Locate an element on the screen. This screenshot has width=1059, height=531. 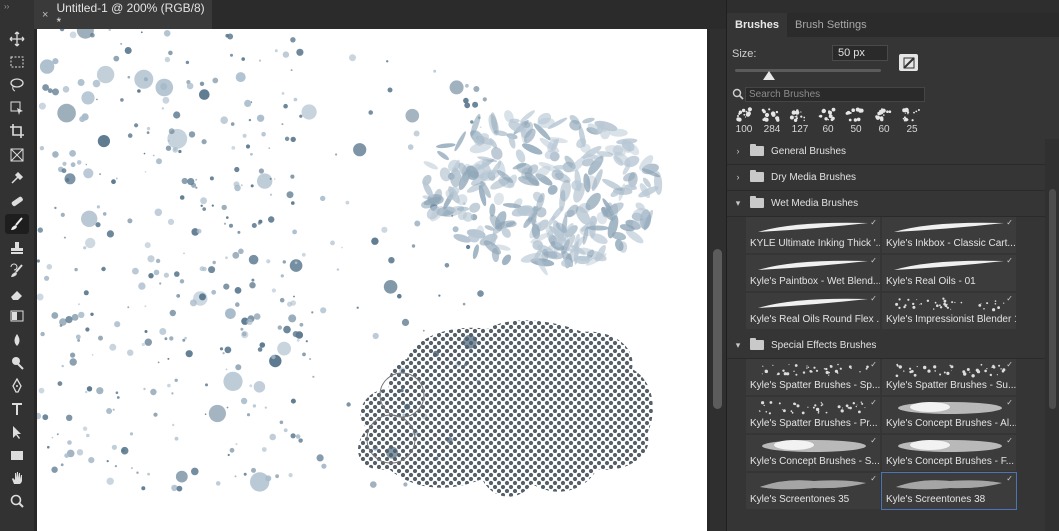
brush-list-scroll-thumb is located at coordinates (1052, 299).